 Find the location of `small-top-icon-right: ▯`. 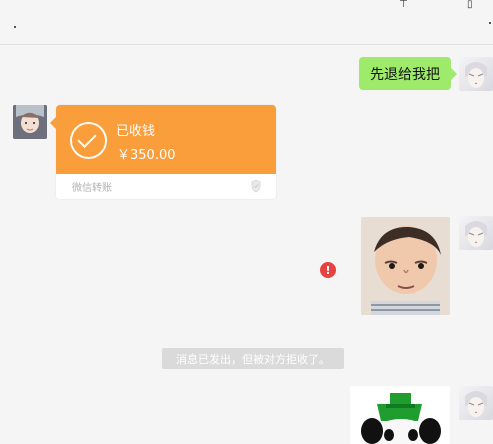

small-top-icon-right: ▯ is located at coordinates (470, 5).